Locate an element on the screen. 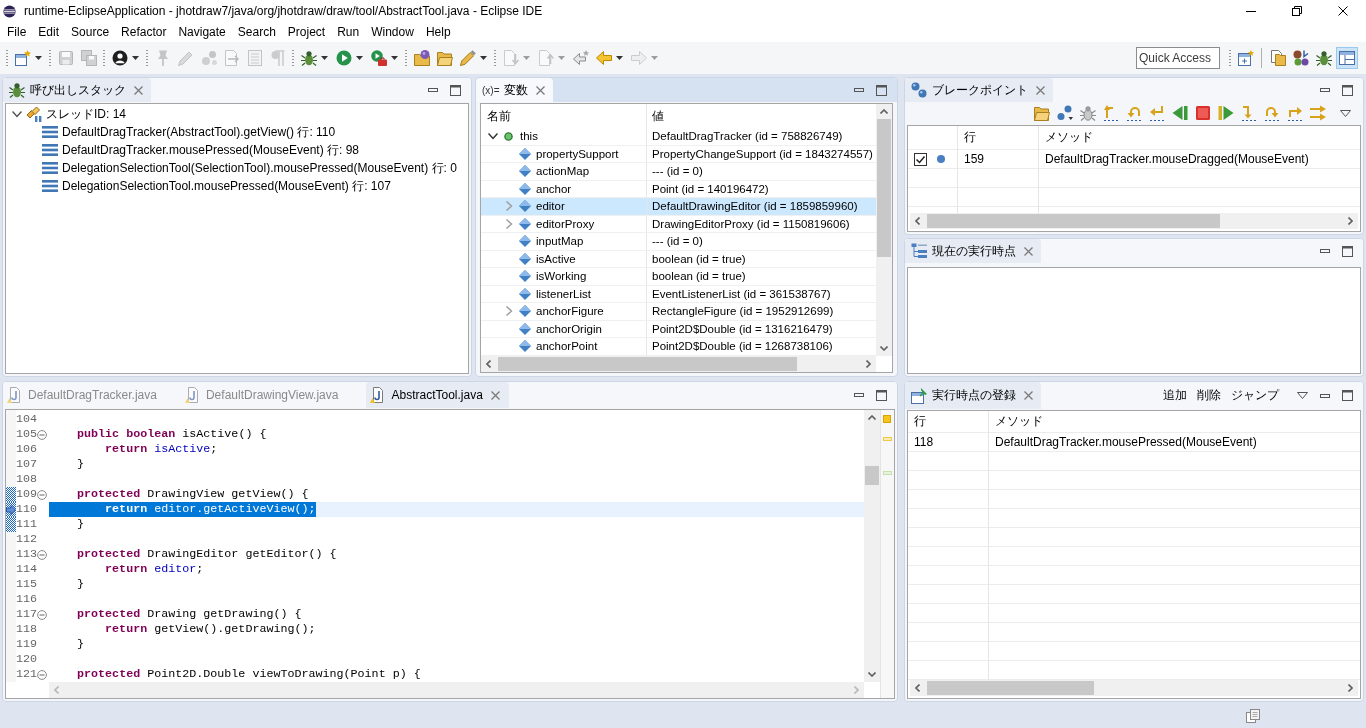 This screenshot has width=1366, height=728. table-row: anchorOrigin Point2D$Double (id = 1316216479) is located at coordinates (678, 329).